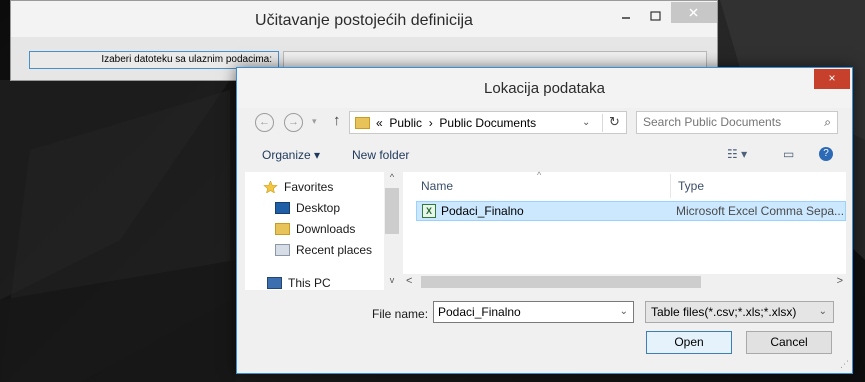 This screenshot has width=865, height=382. Describe the element at coordinates (309, 187) in the screenshot. I see `nav-favorites-label: Favorites` at that location.